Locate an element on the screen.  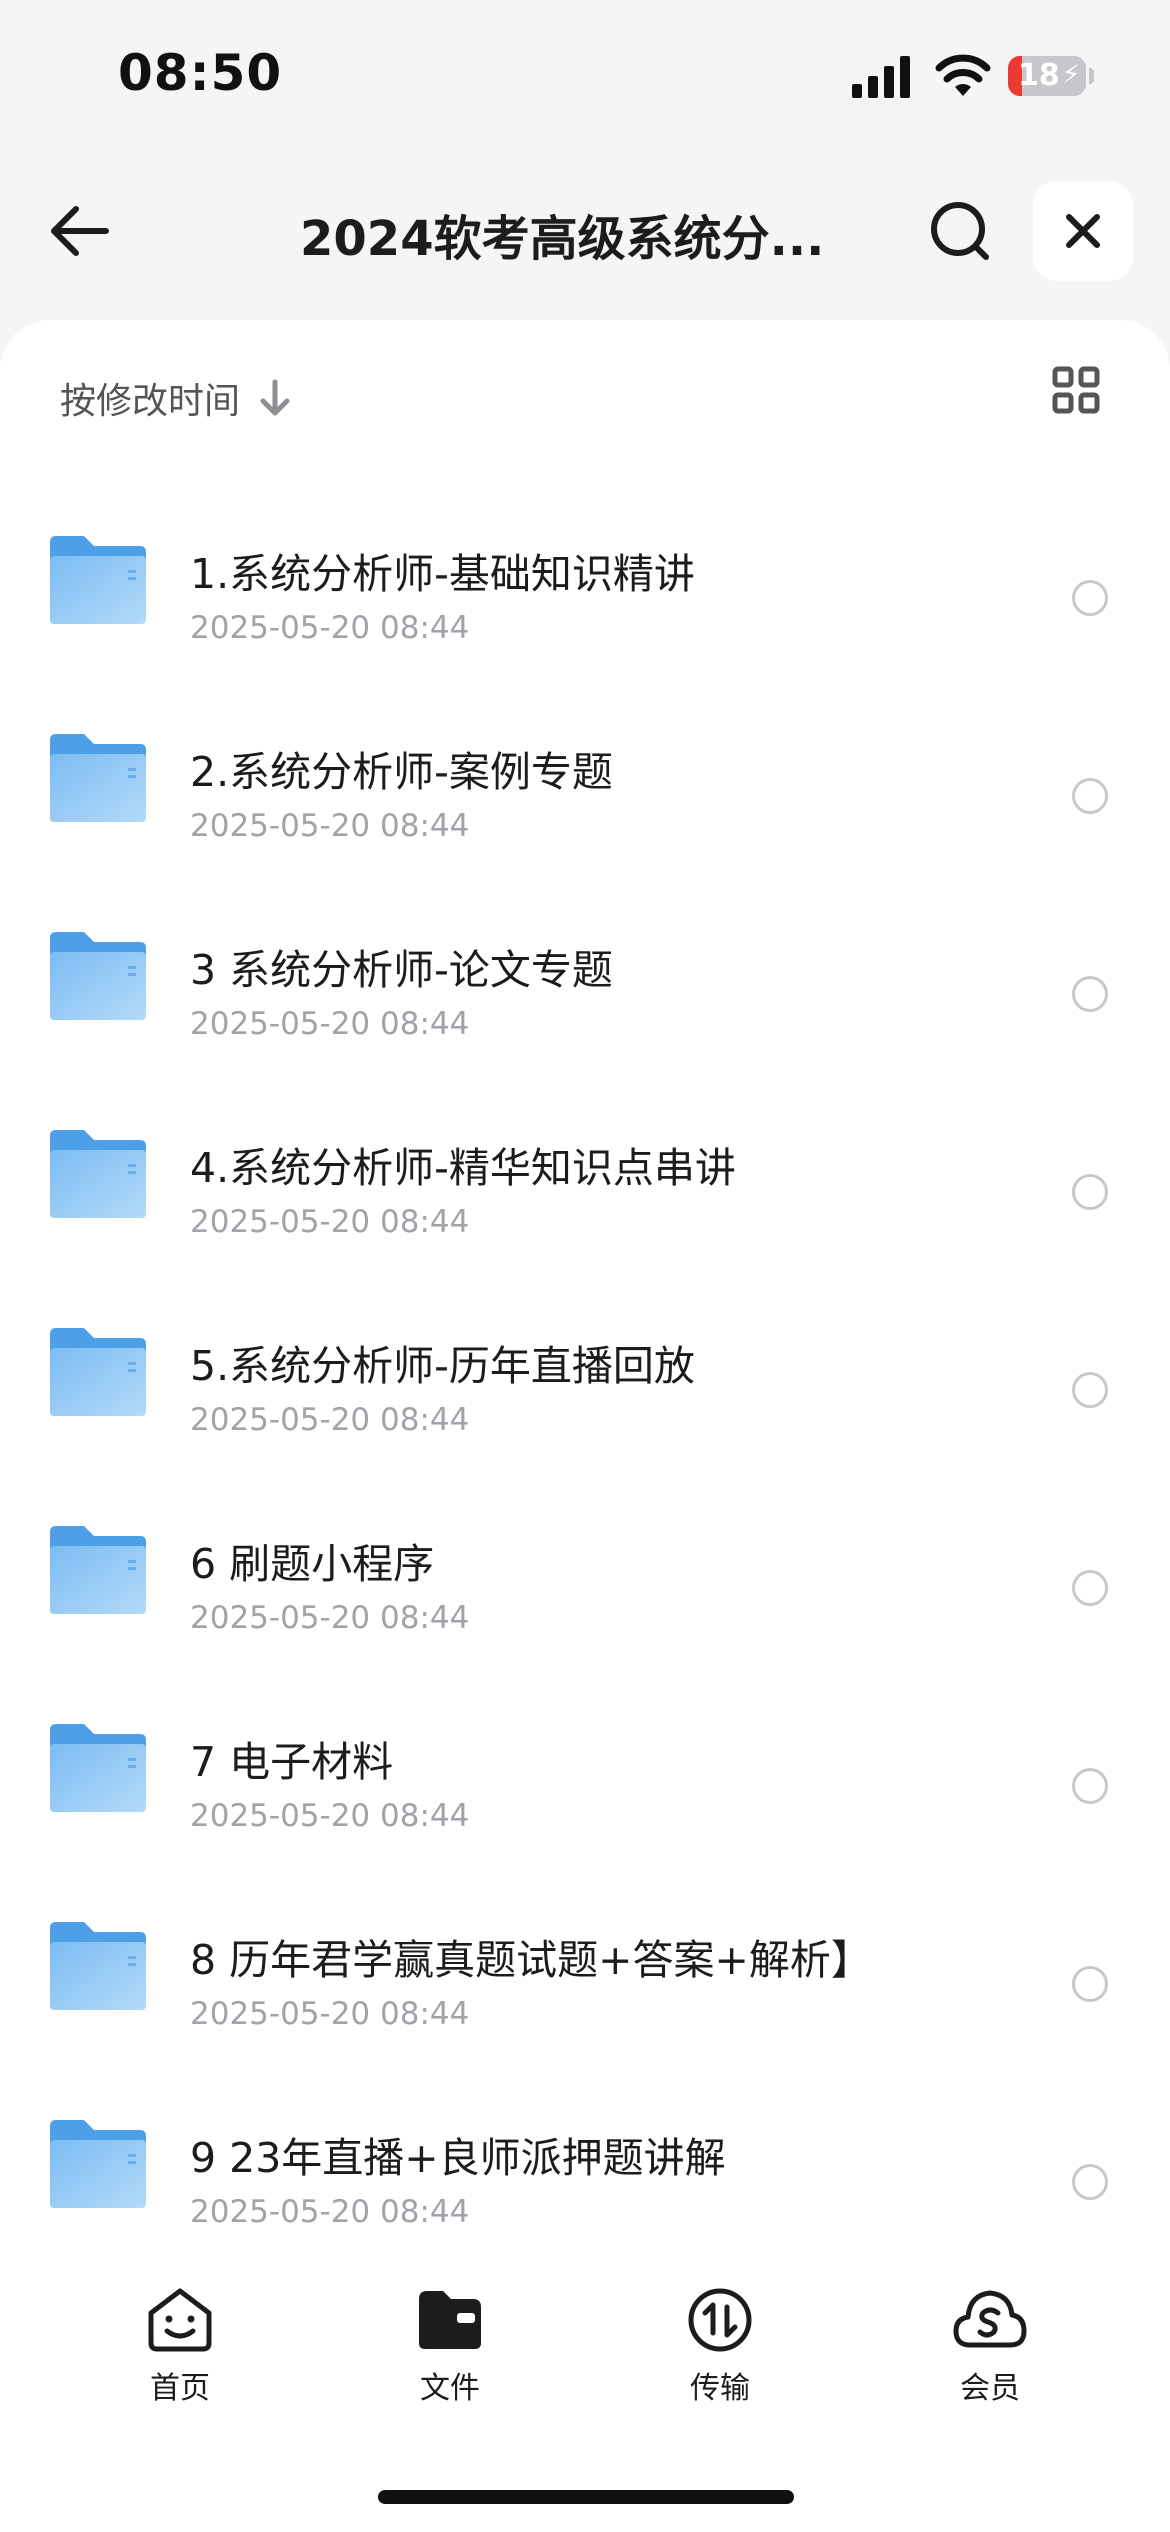
file-list-item: 9 23年直播+良师派押题讲解 2025-05-20 08:44 is located at coordinates (585, 2163).